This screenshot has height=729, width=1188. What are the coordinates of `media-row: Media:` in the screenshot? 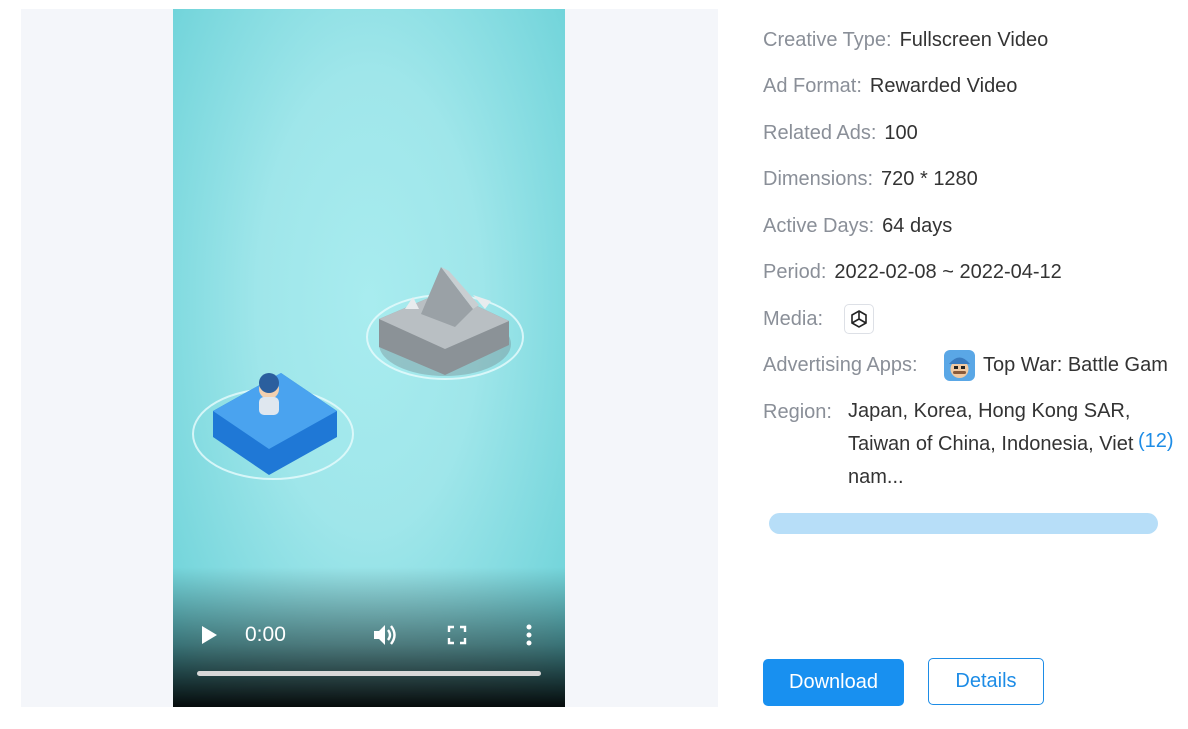 It's located at (863, 319).